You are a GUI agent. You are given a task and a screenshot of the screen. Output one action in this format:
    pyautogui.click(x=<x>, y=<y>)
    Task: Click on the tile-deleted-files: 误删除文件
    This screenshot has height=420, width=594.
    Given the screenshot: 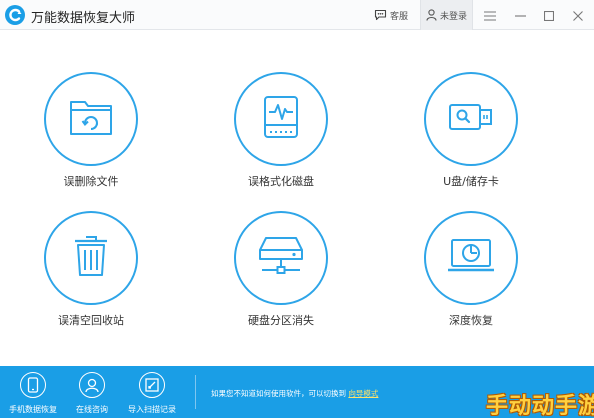 What is the action you would take?
    pyautogui.click(x=91, y=147)
    